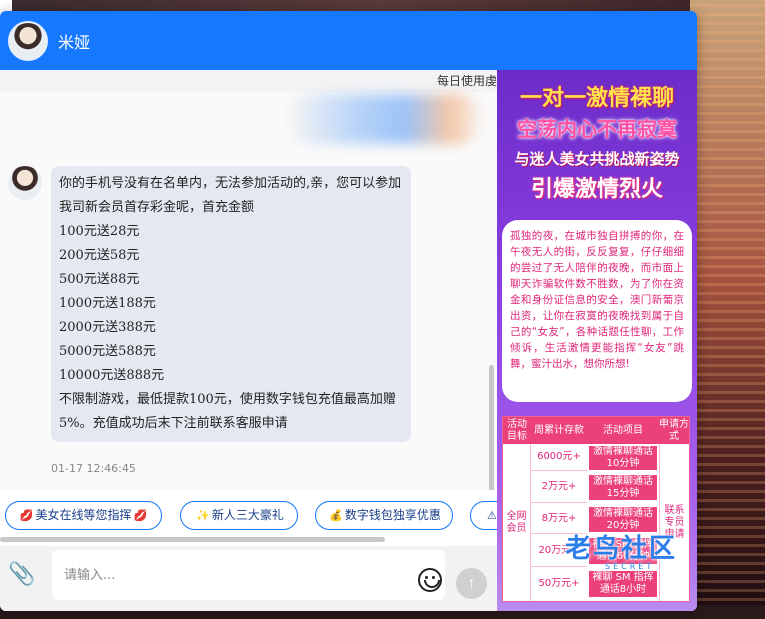 The height and width of the screenshot is (619, 765). Describe the element at coordinates (107, 303) in the screenshot. I see `message-line: 1000元送188元` at that location.